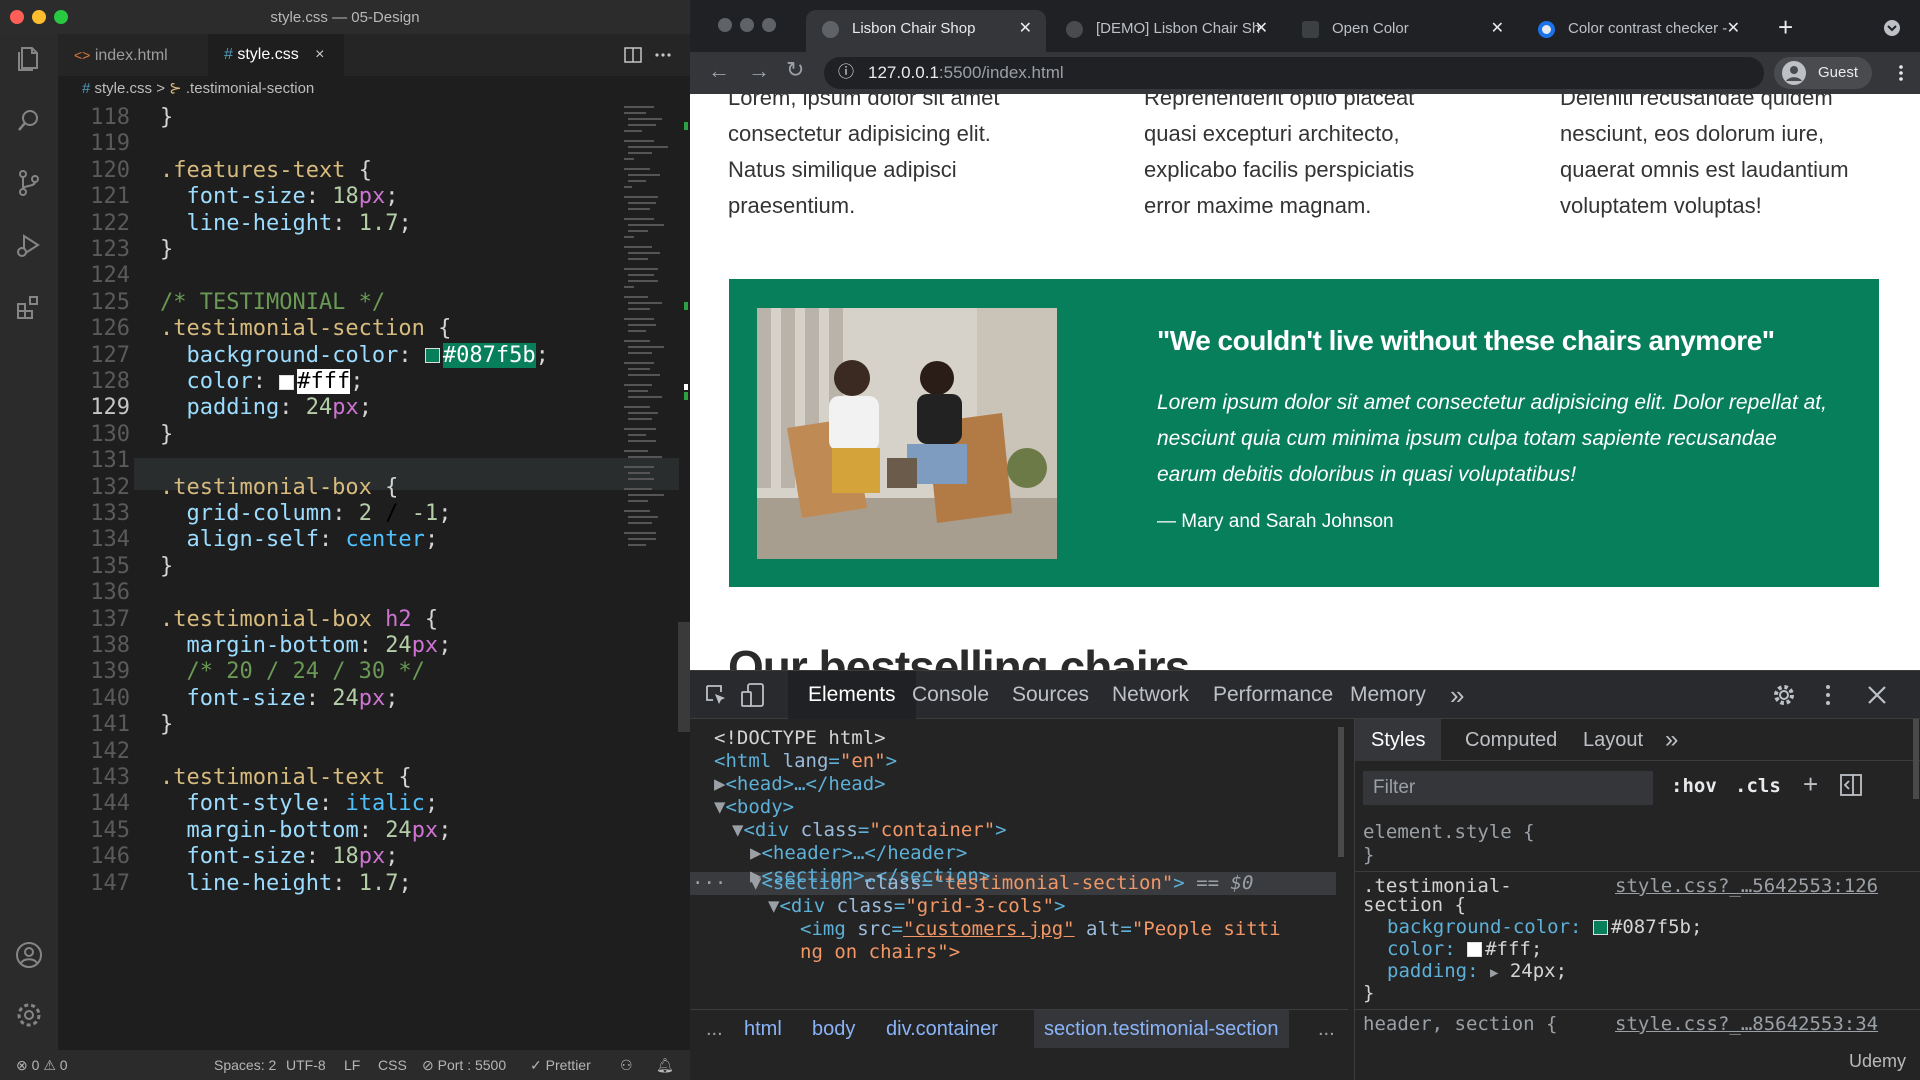 Image resolution: width=1920 pixels, height=1080 pixels. I want to click on browser-tab-demo: [DEMO] Lisbon Chair Sh ✕, so click(1166, 31).